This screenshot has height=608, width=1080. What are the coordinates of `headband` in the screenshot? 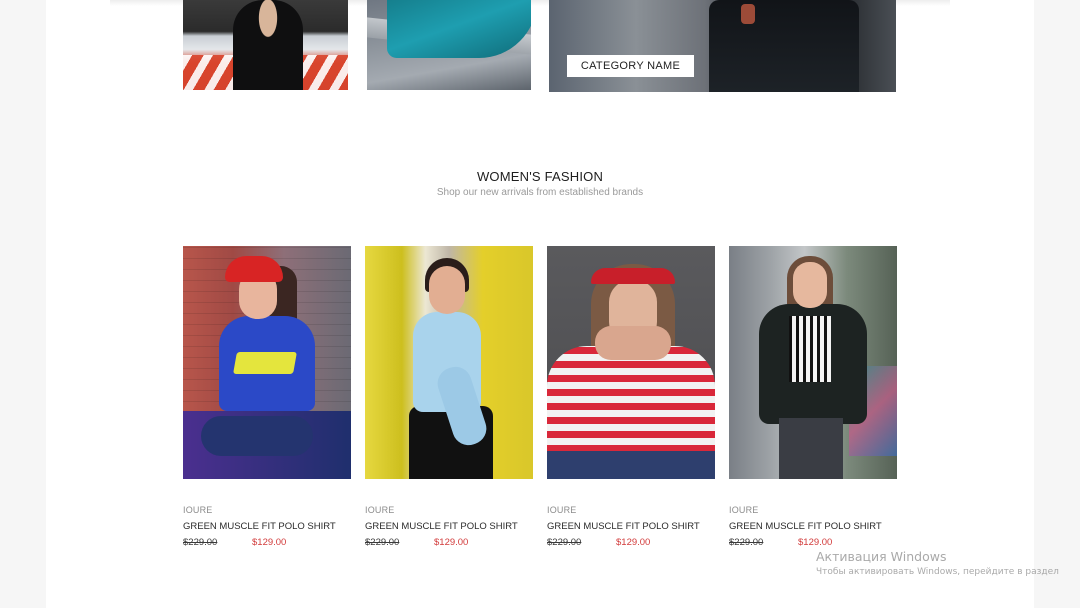 It's located at (633, 276).